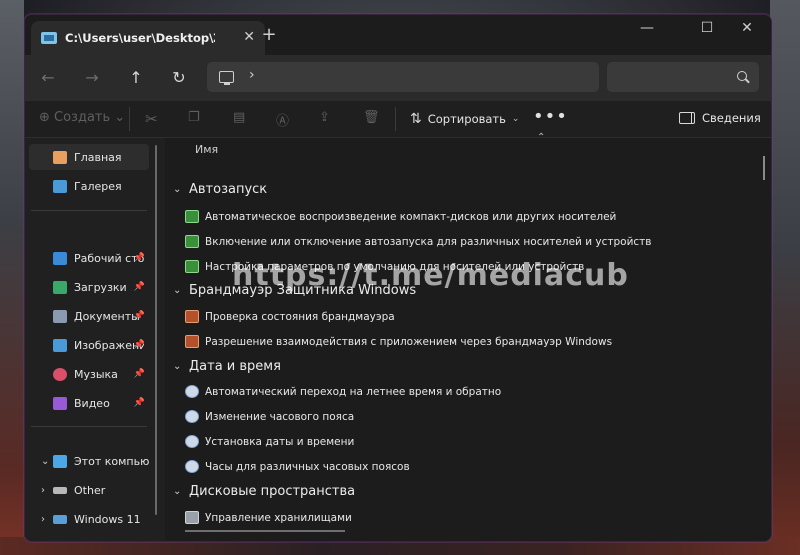  What do you see at coordinates (300, 316) in the screenshot?
I see `list-item-label: Проверка состояния брандмауэра` at bounding box center [300, 316].